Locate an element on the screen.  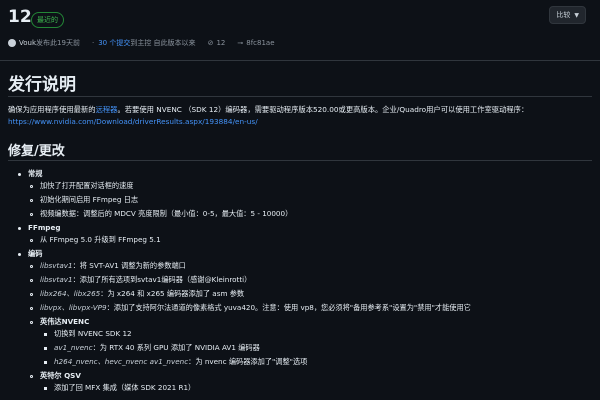
fixes-rule is located at coordinates (300, 160).